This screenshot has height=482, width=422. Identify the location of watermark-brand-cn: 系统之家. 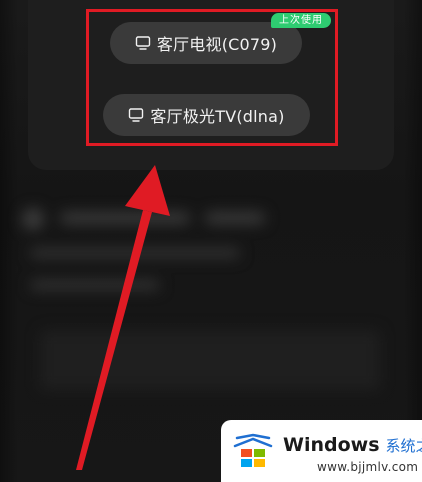
(403, 446).